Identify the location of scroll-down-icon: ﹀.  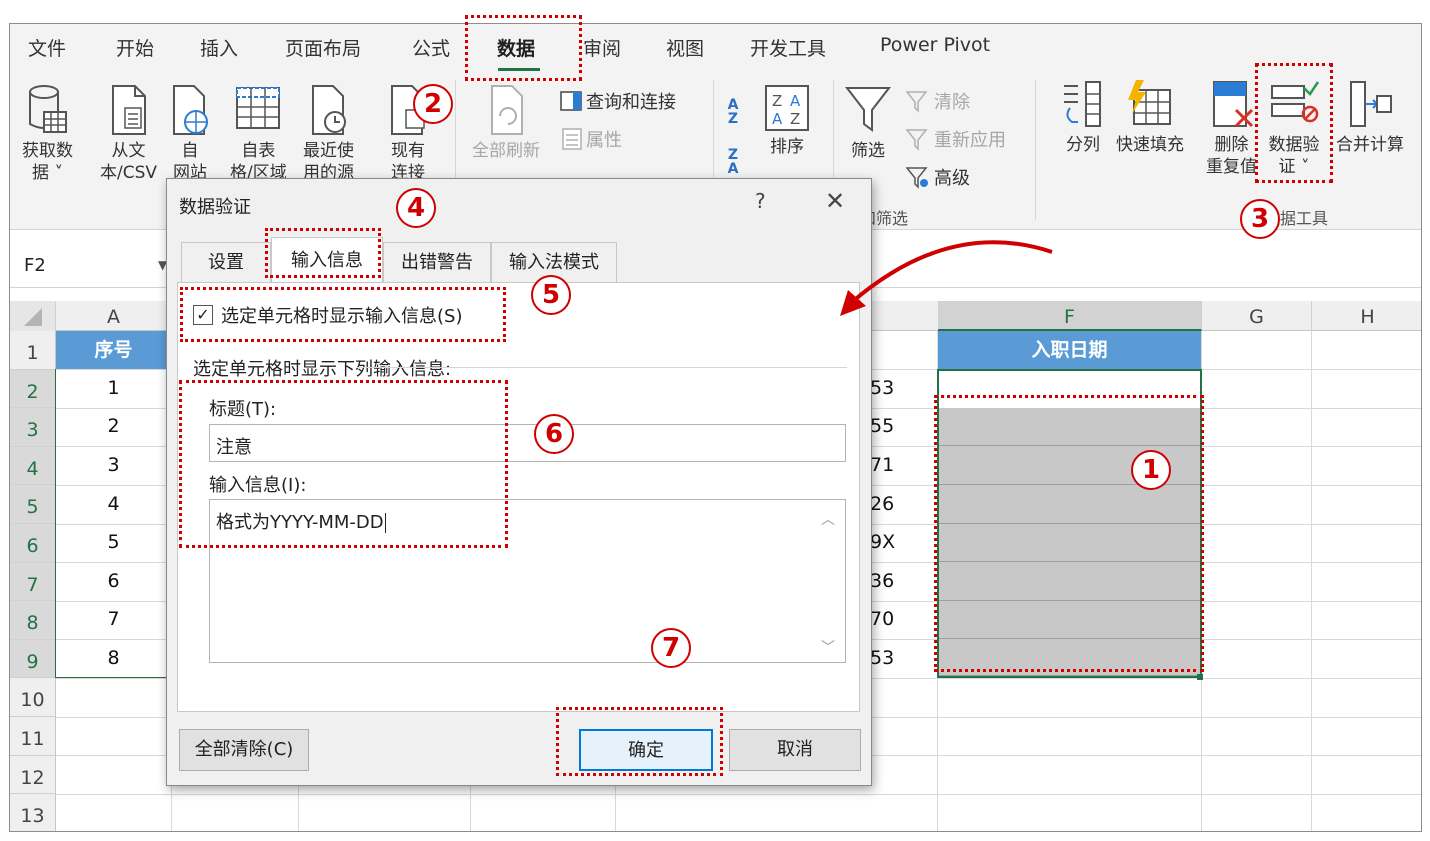
(828, 647).